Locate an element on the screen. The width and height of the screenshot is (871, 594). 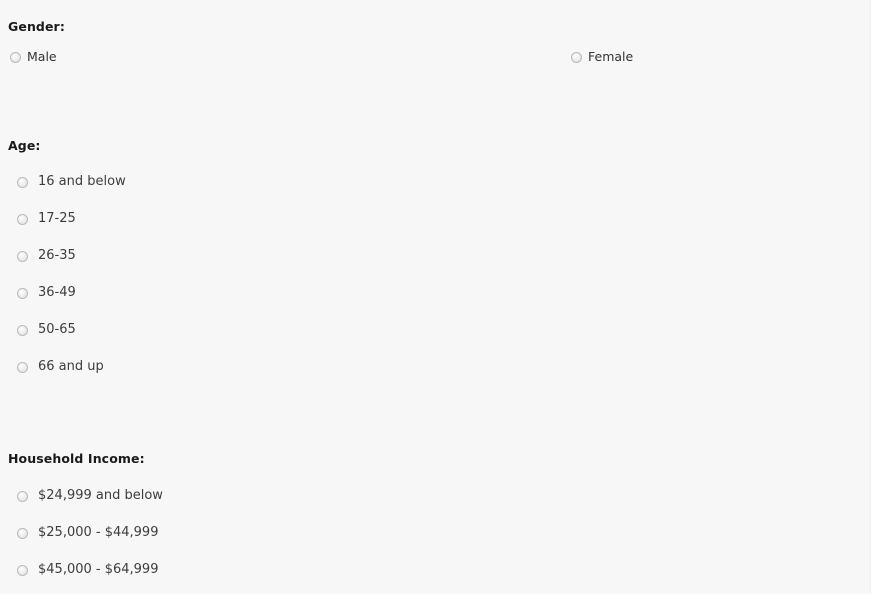
radio-option-age-17-25: 17-25 is located at coordinates (46, 219).